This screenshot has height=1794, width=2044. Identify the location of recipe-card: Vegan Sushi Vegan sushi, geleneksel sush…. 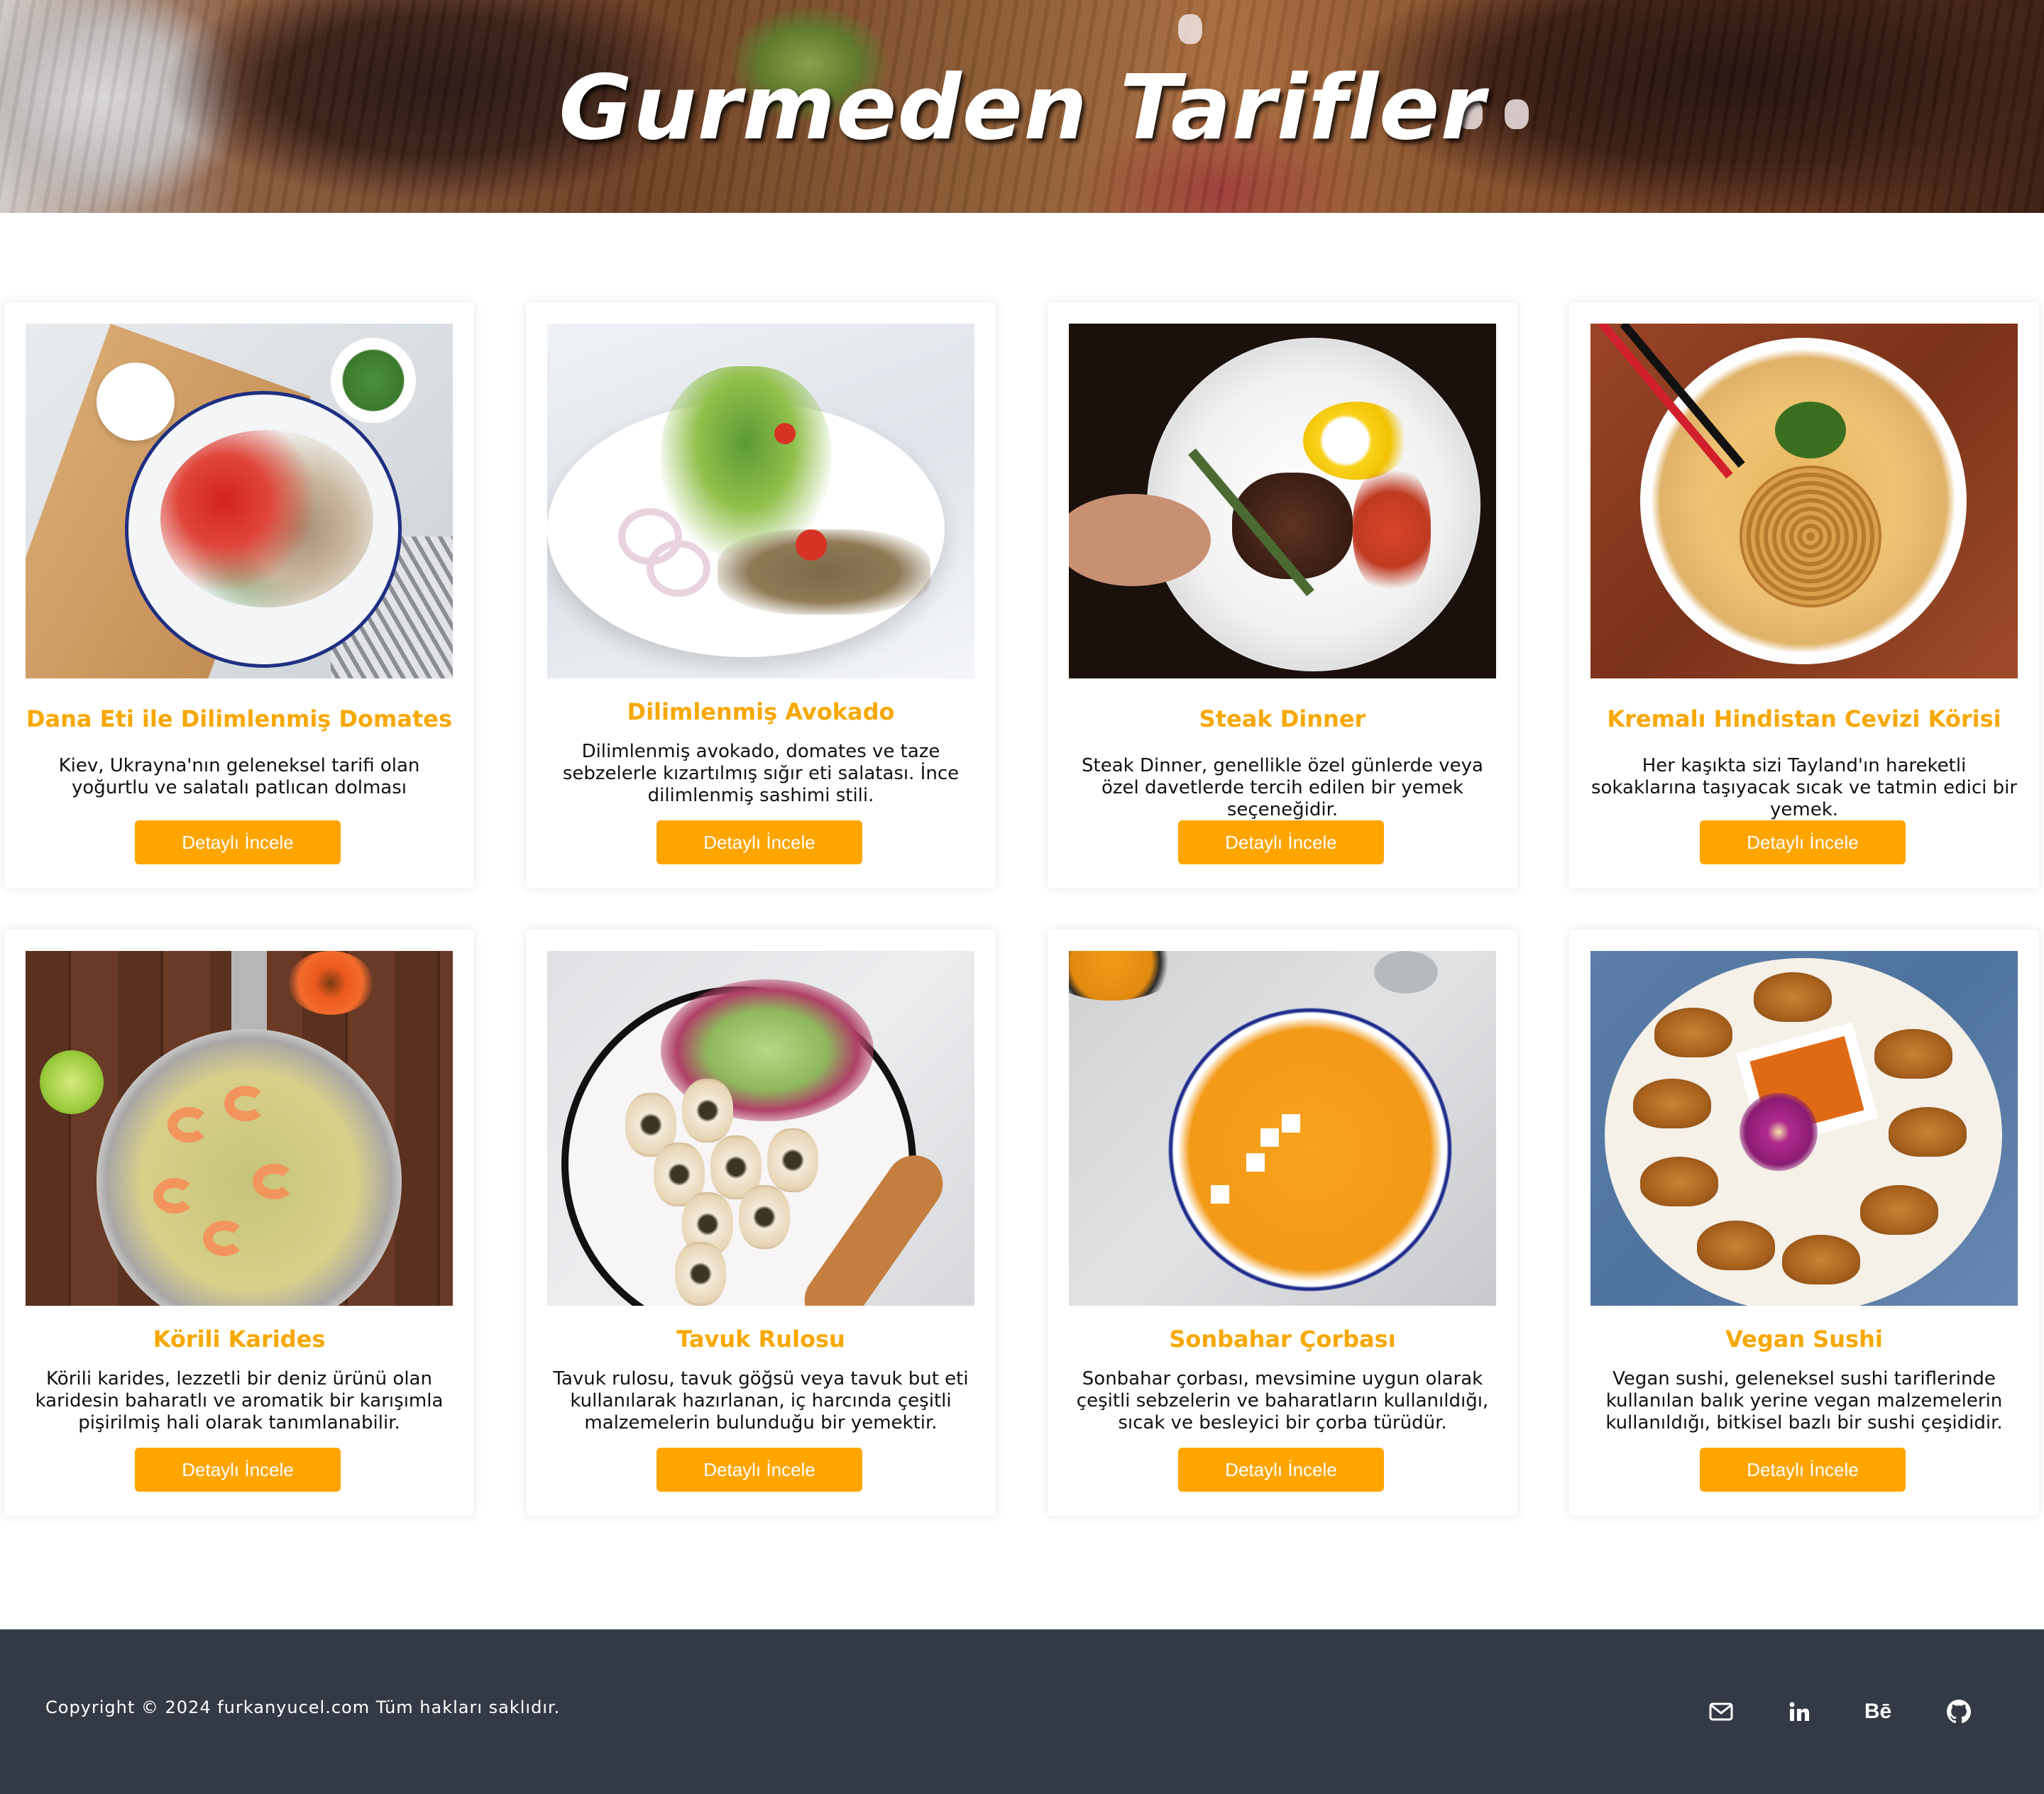
(1804, 1223).